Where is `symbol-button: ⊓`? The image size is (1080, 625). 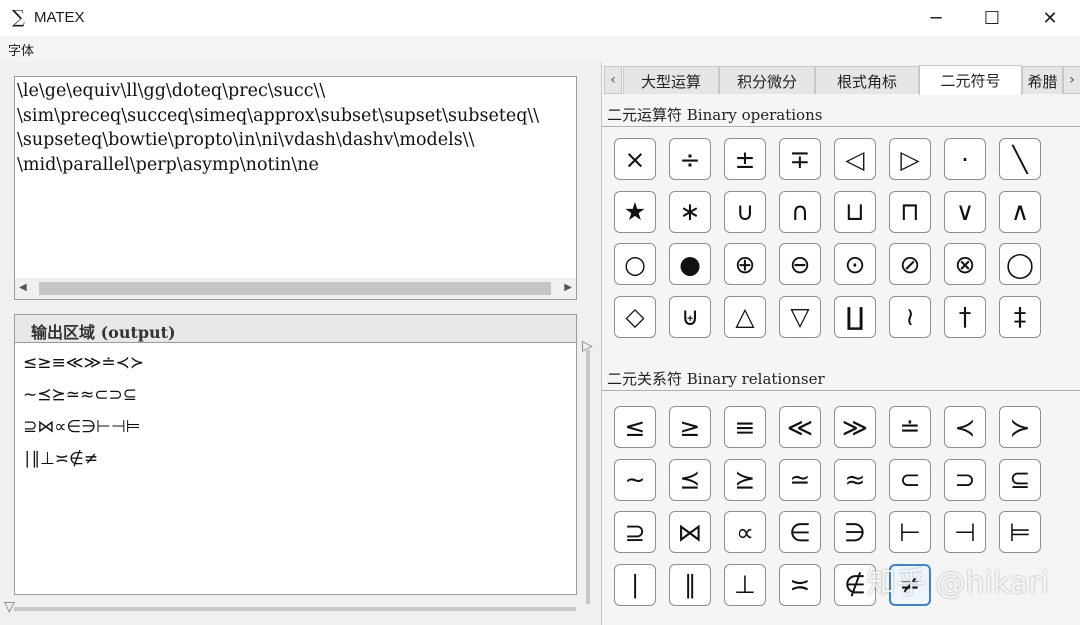 symbol-button: ⊓ is located at coordinates (910, 211).